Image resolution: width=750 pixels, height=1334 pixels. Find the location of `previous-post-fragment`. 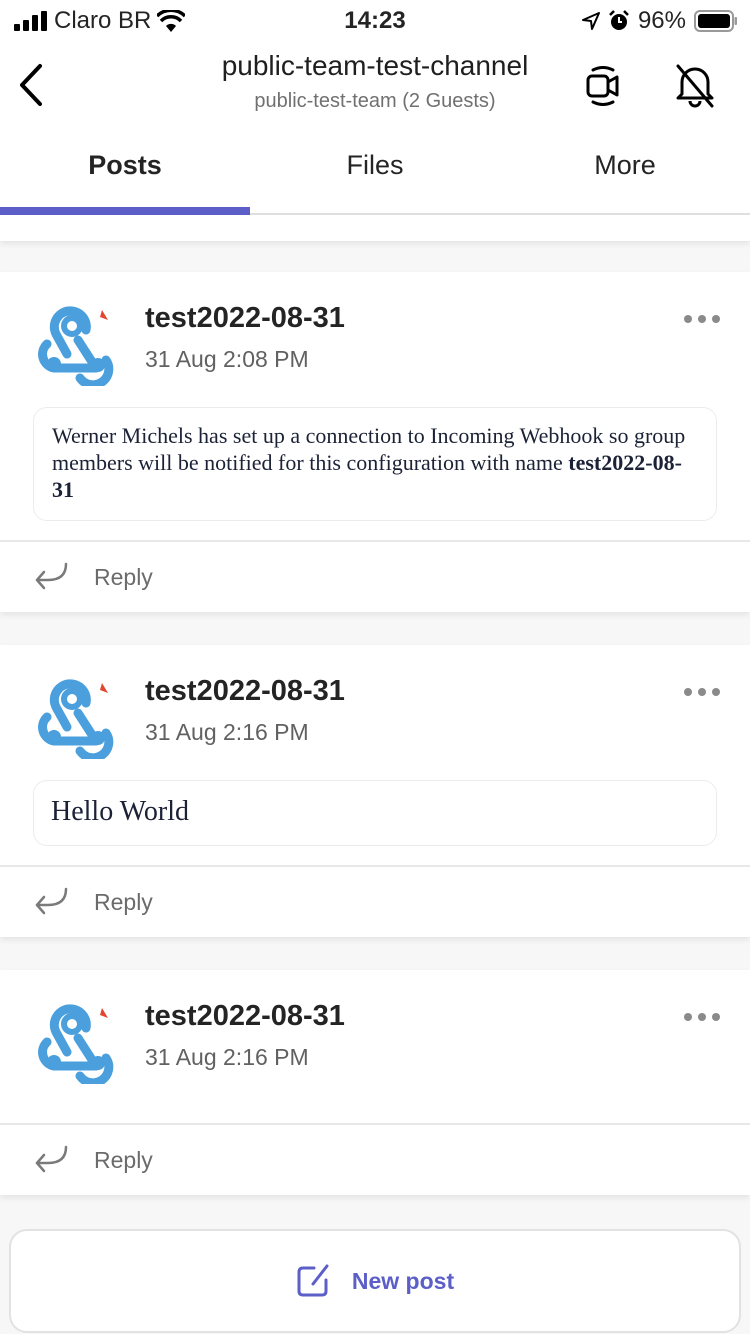

previous-post-fragment is located at coordinates (375, 228).